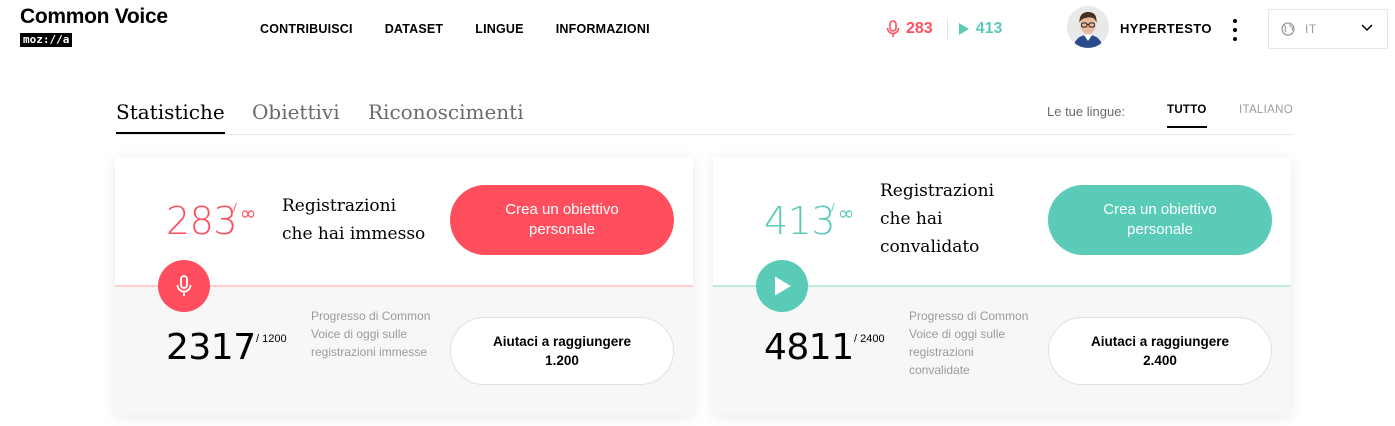 Image resolution: width=1395 pixels, height=426 pixels. I want to click on validations-counter: 413, so click(980, 29).